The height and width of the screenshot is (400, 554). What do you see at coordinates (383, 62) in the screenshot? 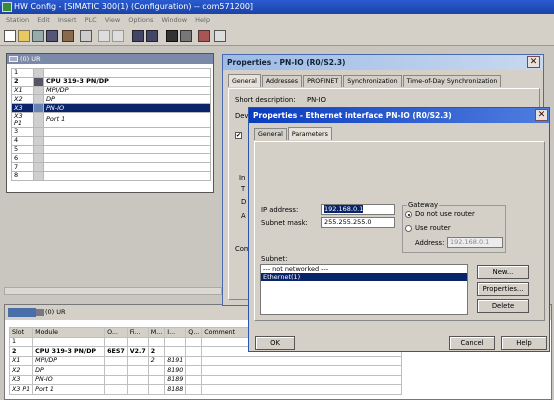
I see `pnio-dialog-title-bar: Properties - PN-IO (R0/S2.3)` at bounding box center [383, 62].